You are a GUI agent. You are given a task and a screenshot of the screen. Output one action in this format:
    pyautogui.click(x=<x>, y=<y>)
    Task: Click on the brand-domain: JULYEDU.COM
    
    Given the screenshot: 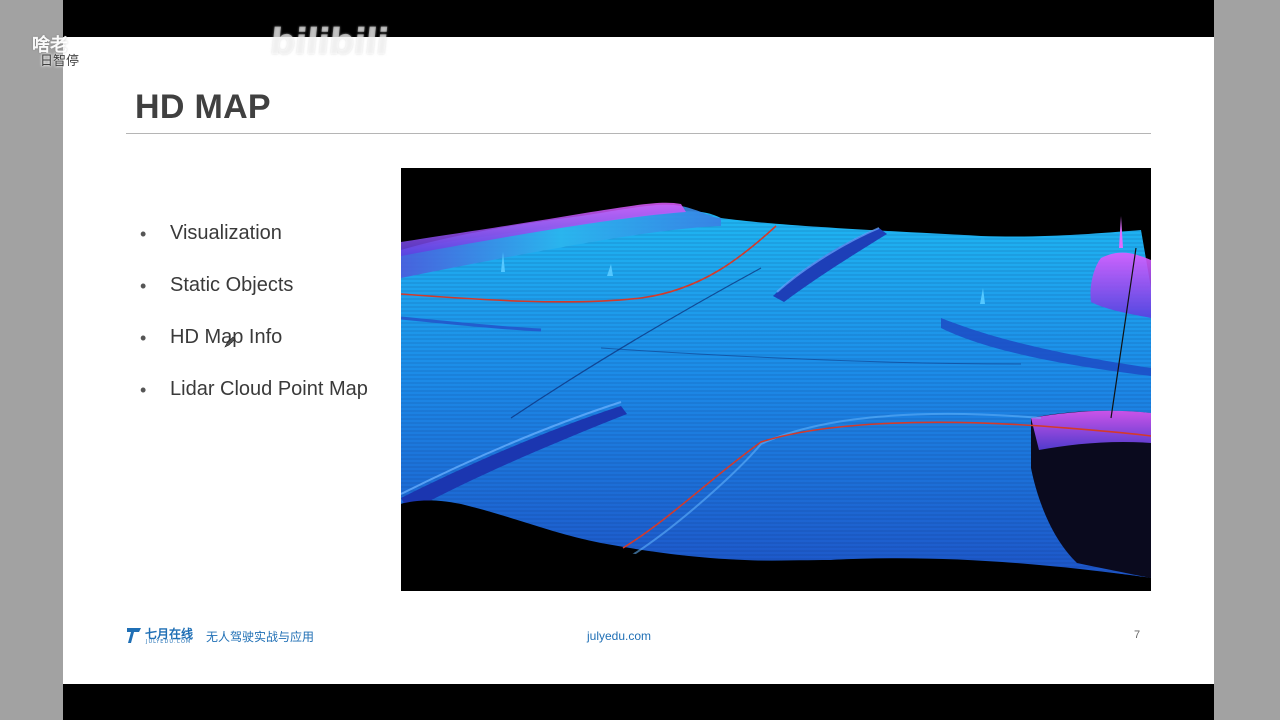 What is the action you would take?
    pyautogui.click(x=169, y=642)
    